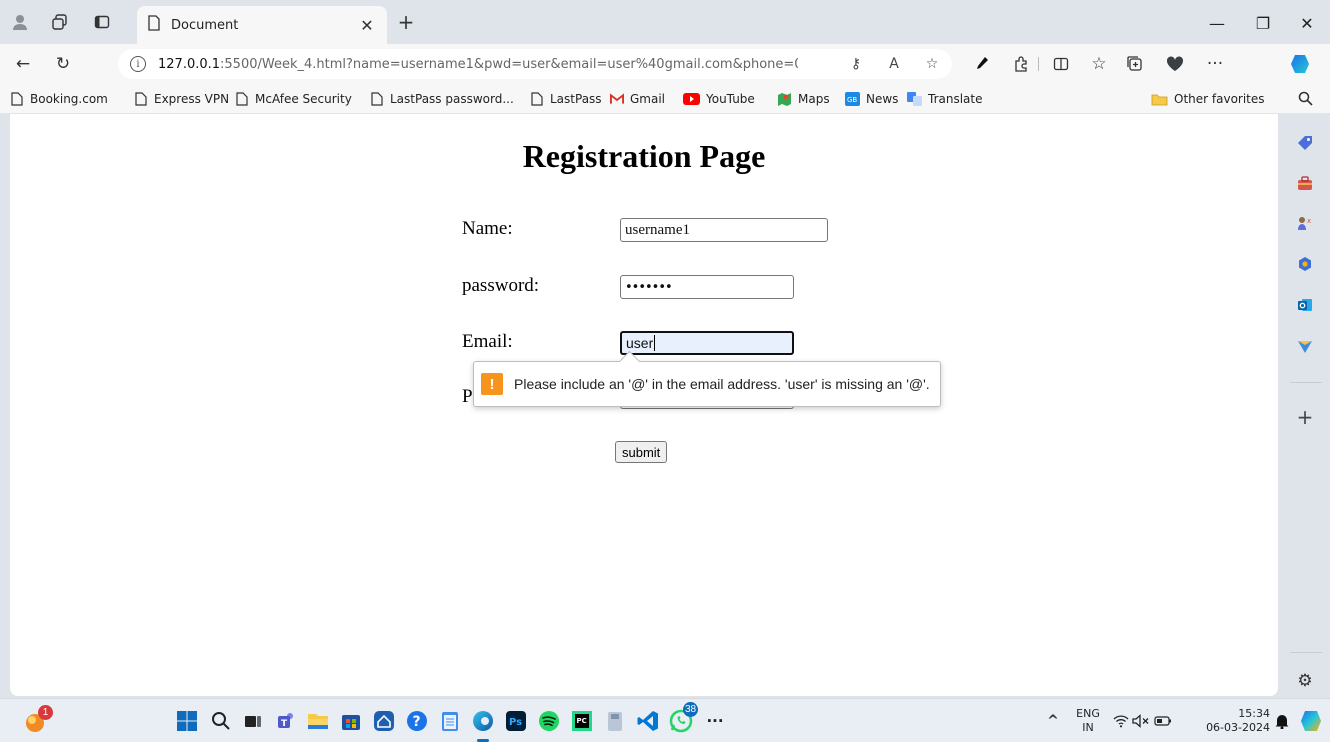 Image resolution: width=1330 pixels, height=742 pixels. What do you see at coordinates (1217, 23) in the screenshot?
I see `minimize-button: —` at bounding box center [1217, 23].